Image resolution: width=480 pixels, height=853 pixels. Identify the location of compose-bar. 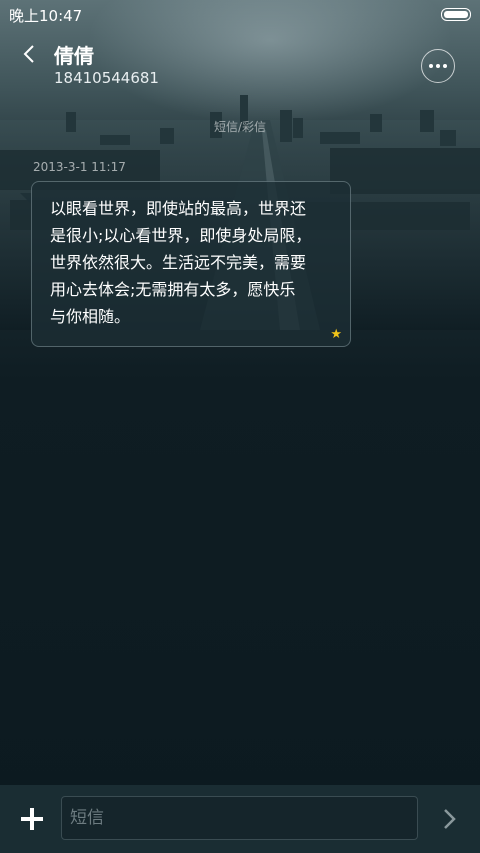
(240, 819).